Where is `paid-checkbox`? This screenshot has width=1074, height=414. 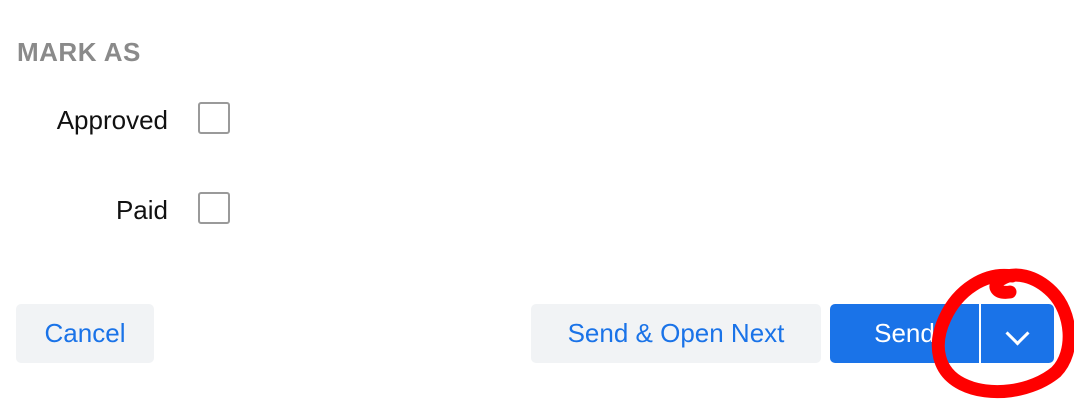 paid-checkbox is located at coordinates (214, 208).